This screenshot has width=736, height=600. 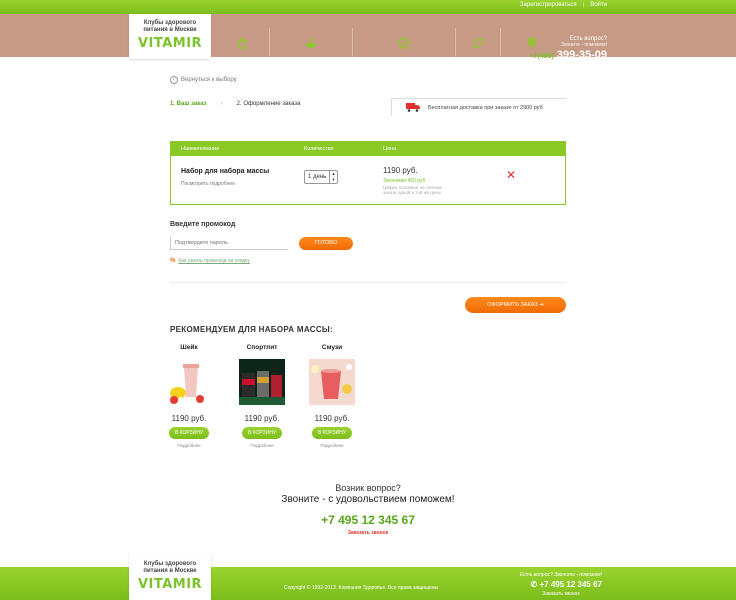 I want to click on recommend-title: Рекомендуем для набора массы:, so click(x=251, y=329).